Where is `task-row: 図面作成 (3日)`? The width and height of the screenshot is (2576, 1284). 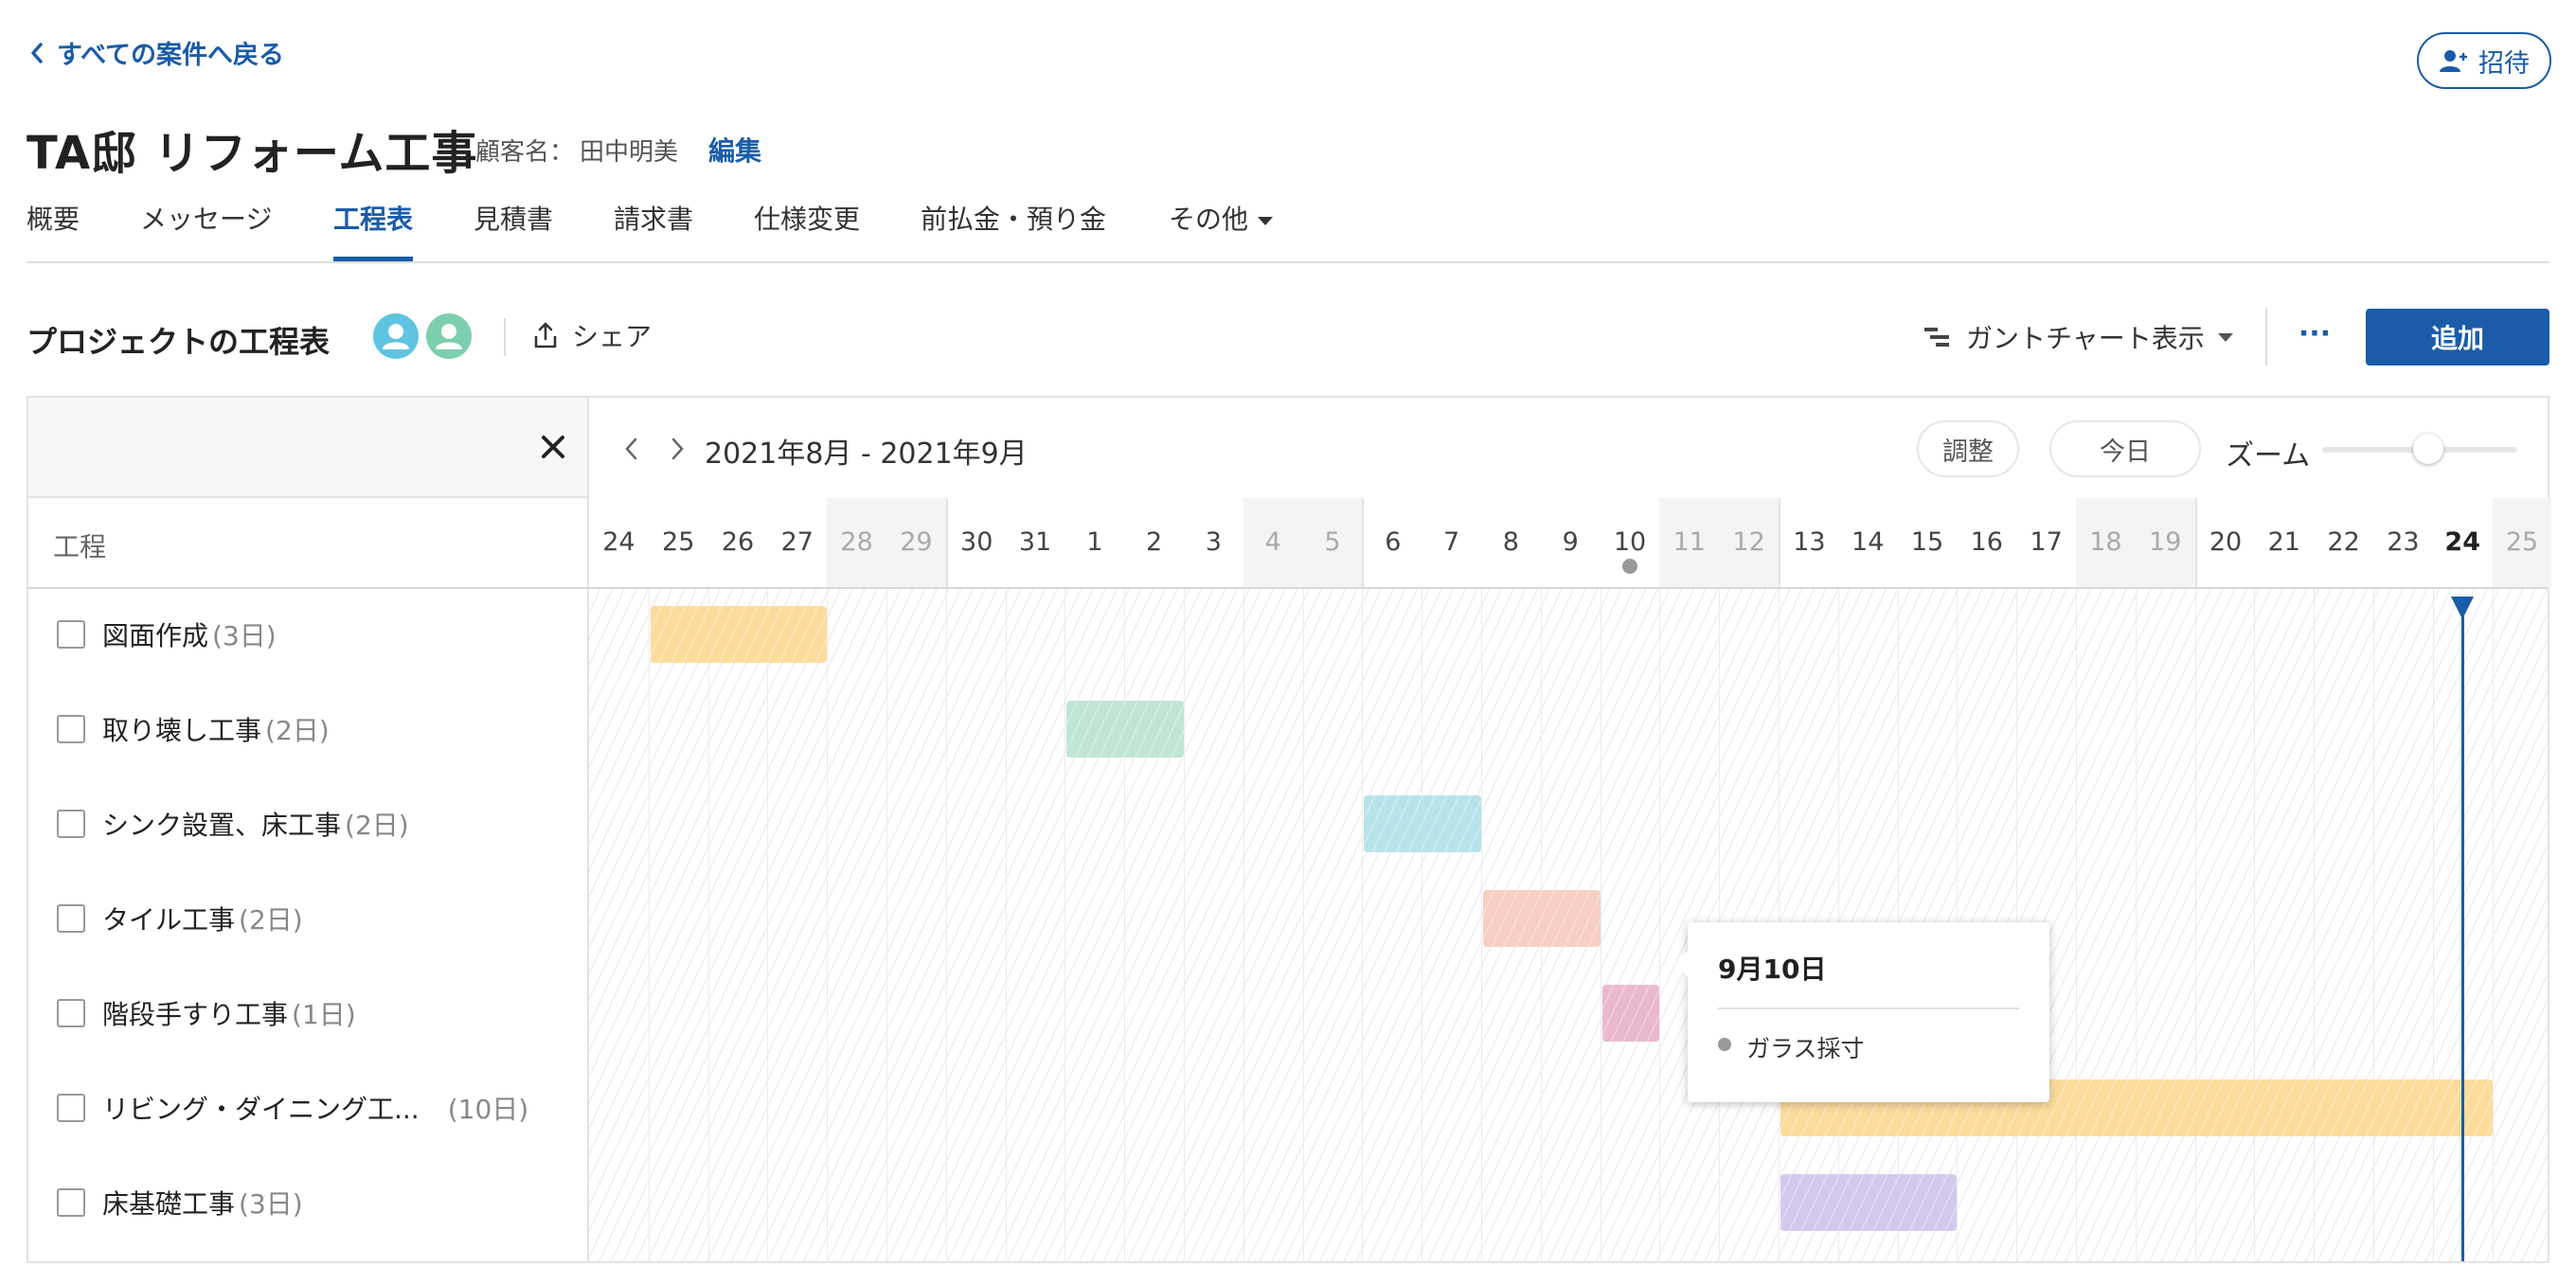 task-row: 図面作成 (3日) is located at coordinates (167, 634).